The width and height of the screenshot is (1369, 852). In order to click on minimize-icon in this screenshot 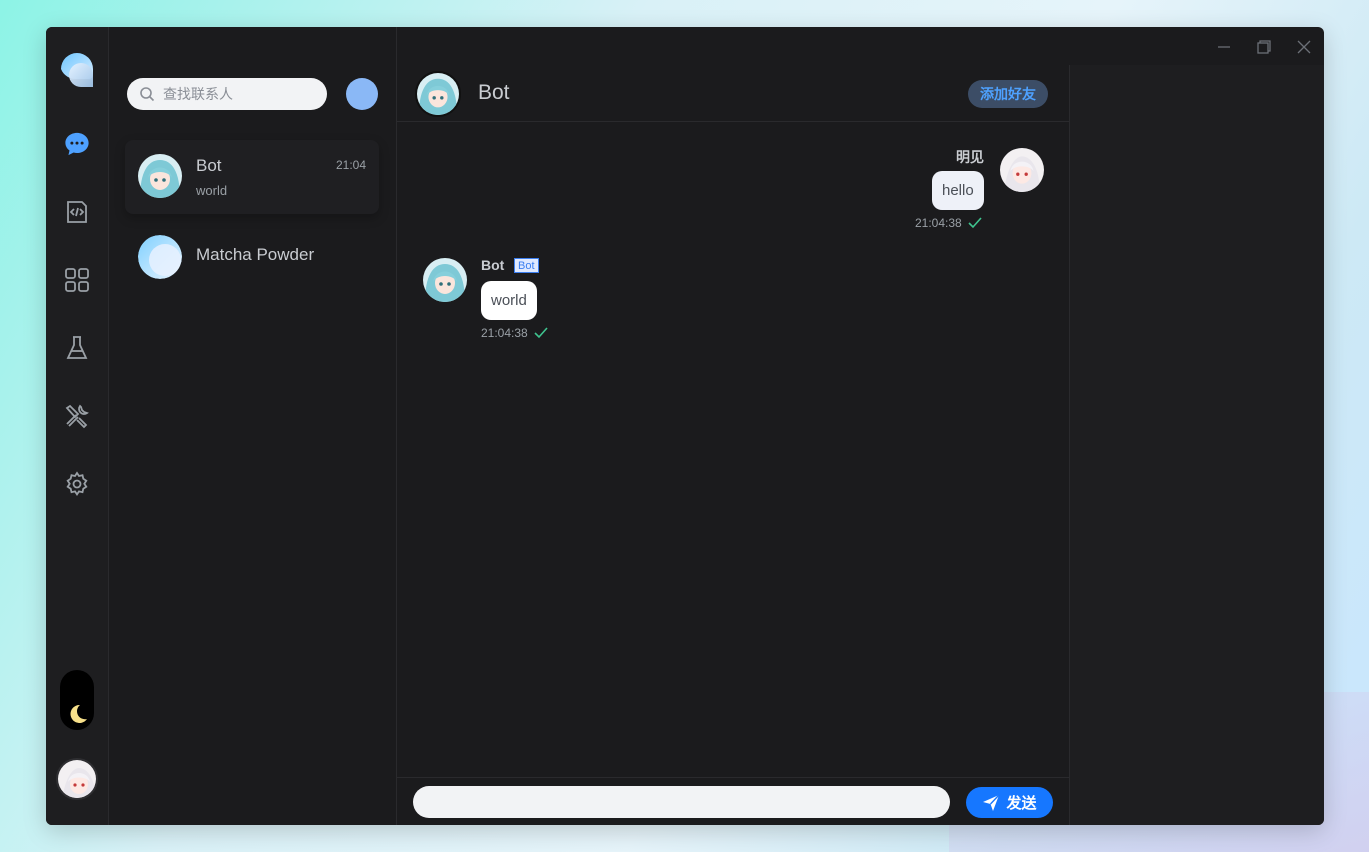, I will do `click(1224, 47)`.